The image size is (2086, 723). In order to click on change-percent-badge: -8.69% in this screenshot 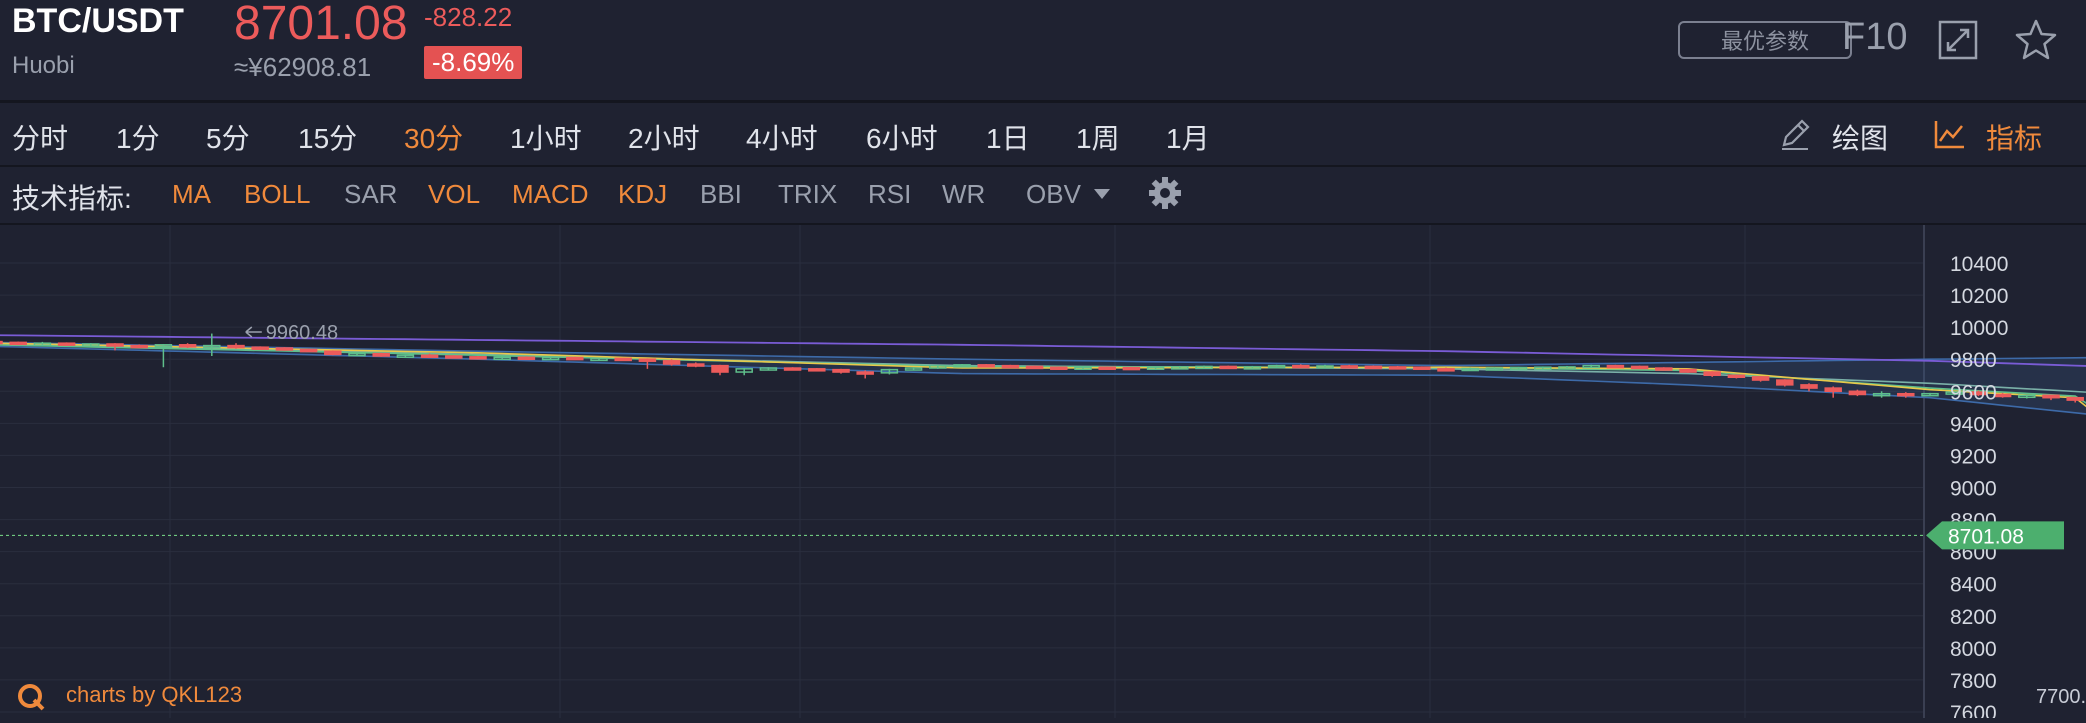, I will do `click(473, 62)`.